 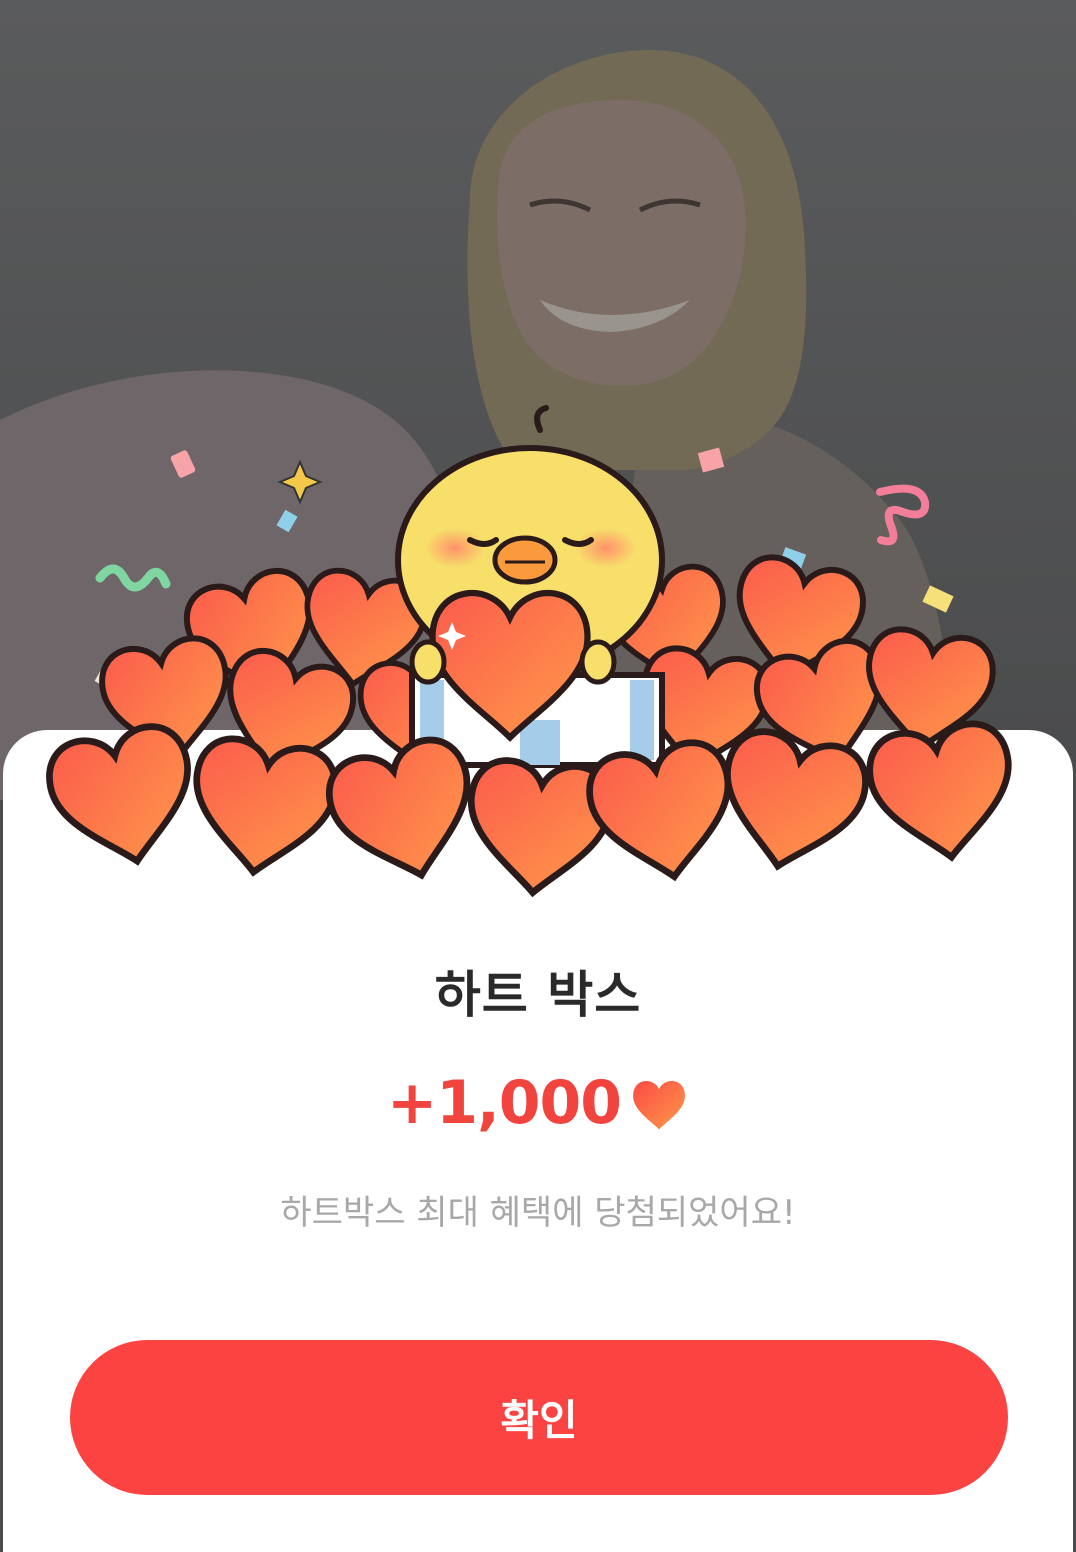 I want to click on reward-row: +1,000, so click(x=538, y=1103).